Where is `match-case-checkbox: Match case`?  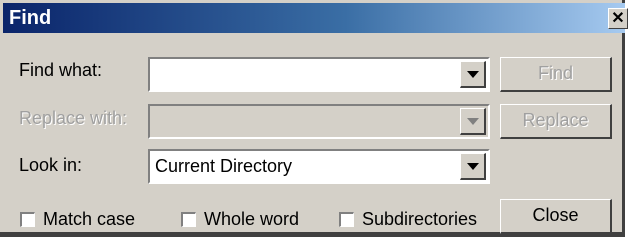 match-case-checkbox: Match case is located at coordinates (77, 219).